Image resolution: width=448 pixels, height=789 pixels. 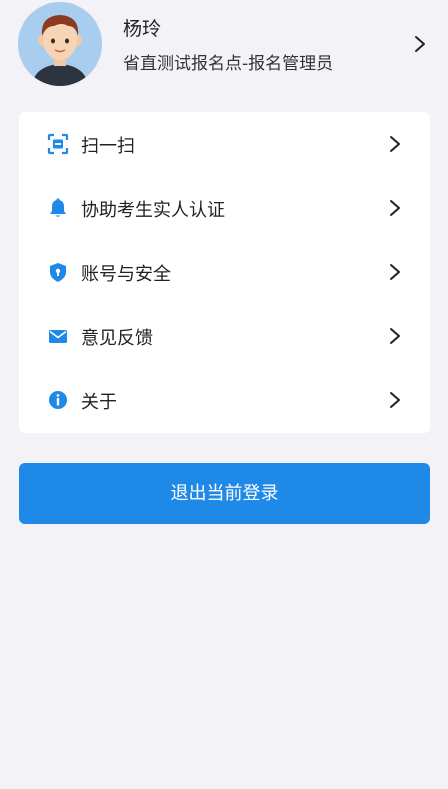 I want to click on menu-item-about: 关于, so click(x=224, y=400).